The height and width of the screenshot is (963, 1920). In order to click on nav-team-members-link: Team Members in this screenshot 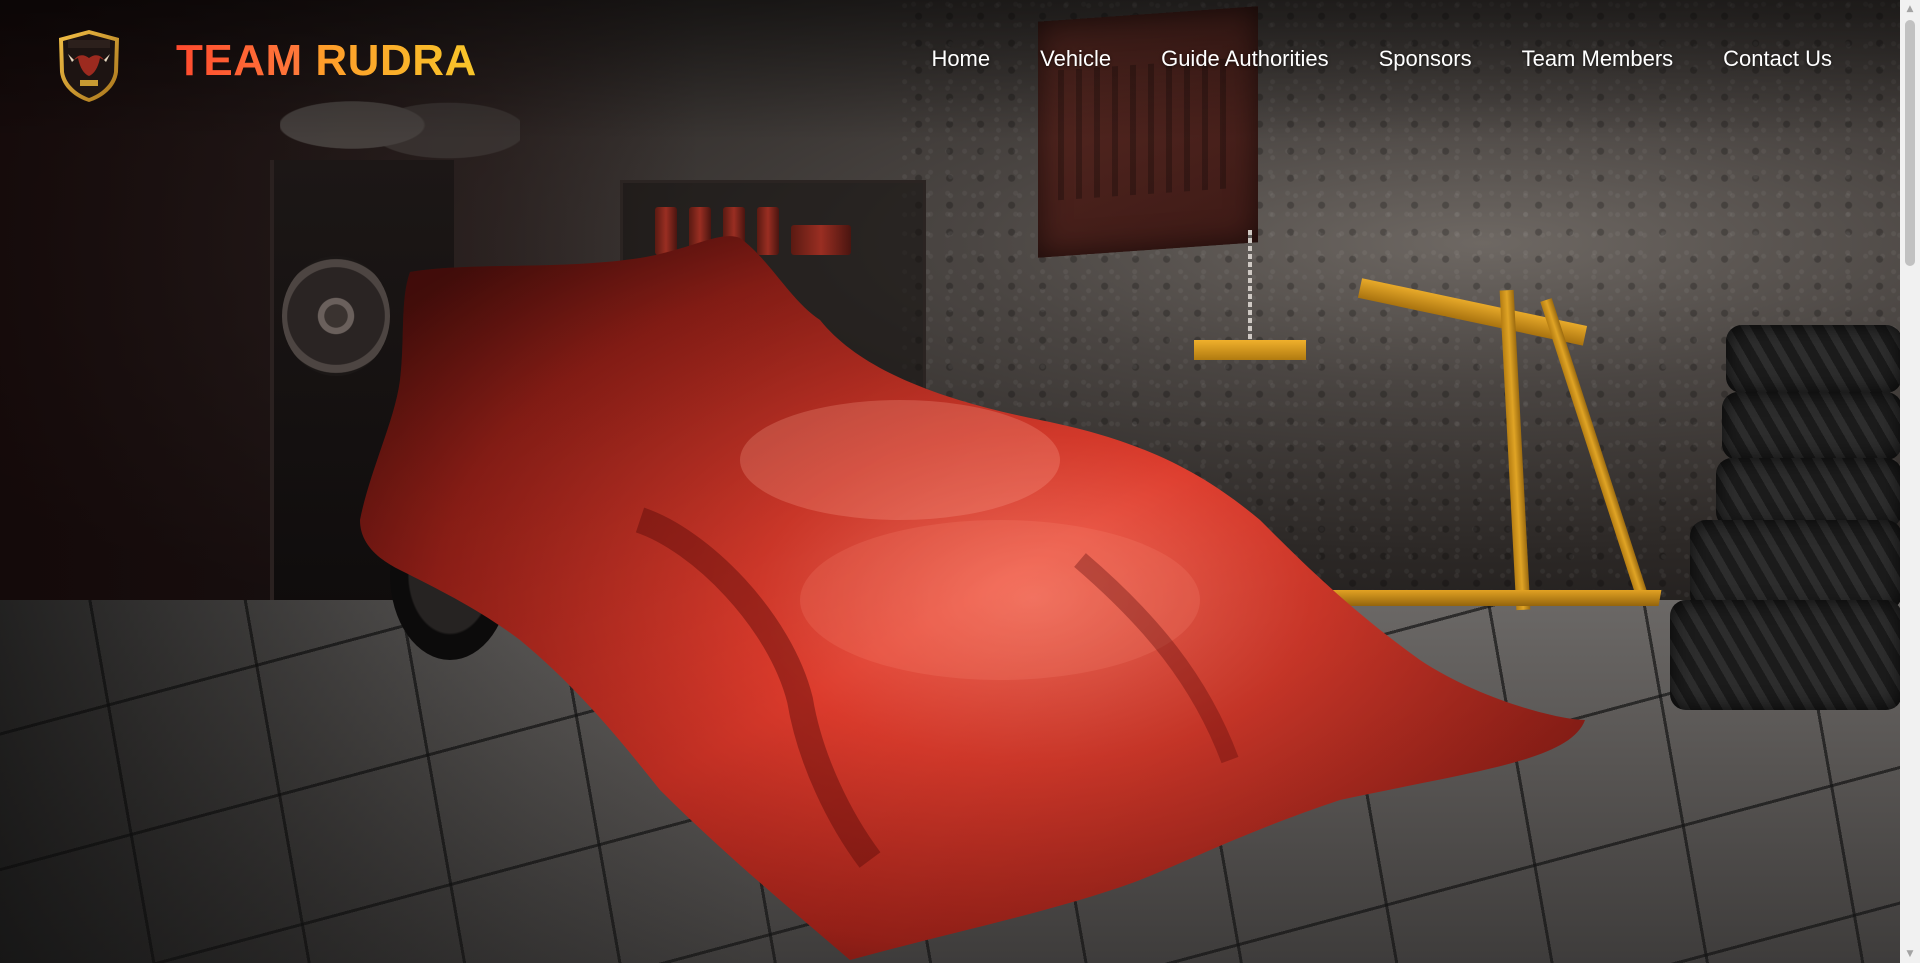, I will do `click(1598, 59)`.